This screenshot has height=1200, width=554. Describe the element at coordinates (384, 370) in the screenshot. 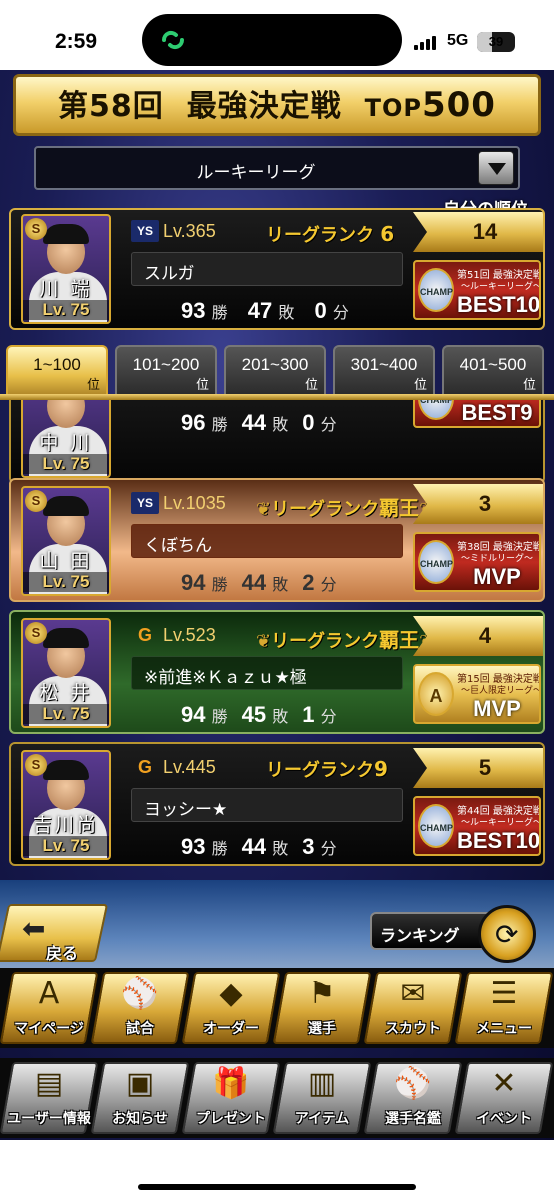

I see `tab-rank-4: 301~400 位` at that location.